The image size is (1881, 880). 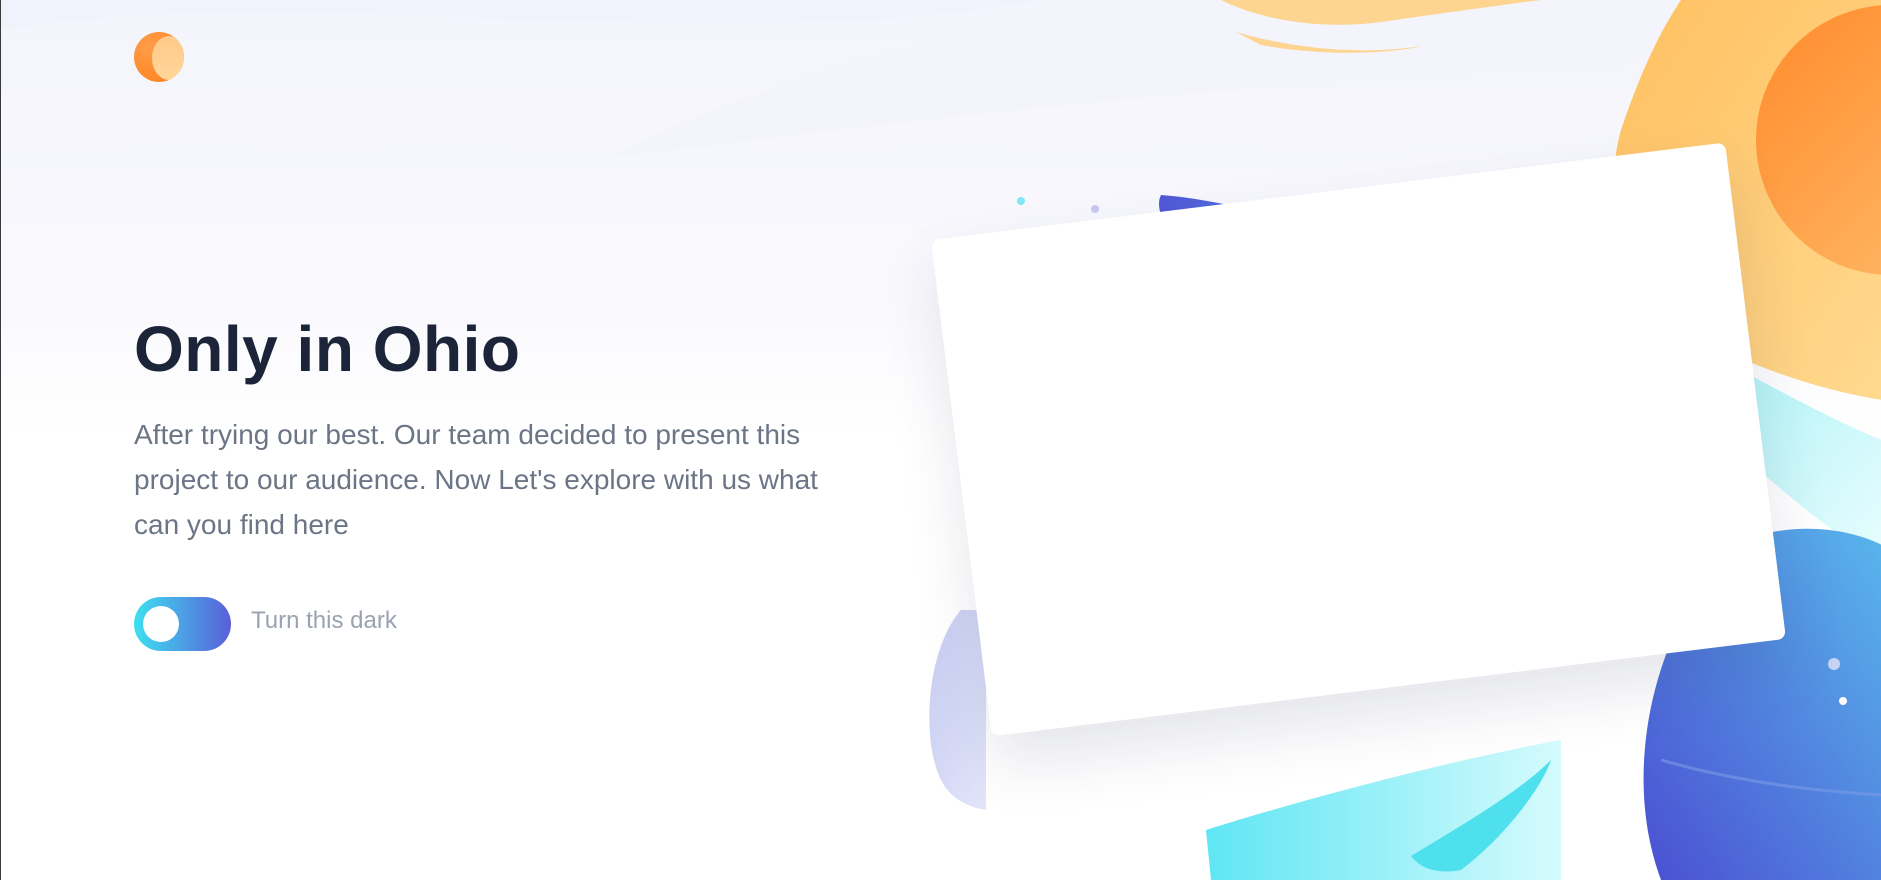 What do you see at coordinates (182, 624) in the screenshot?
I see `dark-mode-toggle` at bounding box center [182, 624].